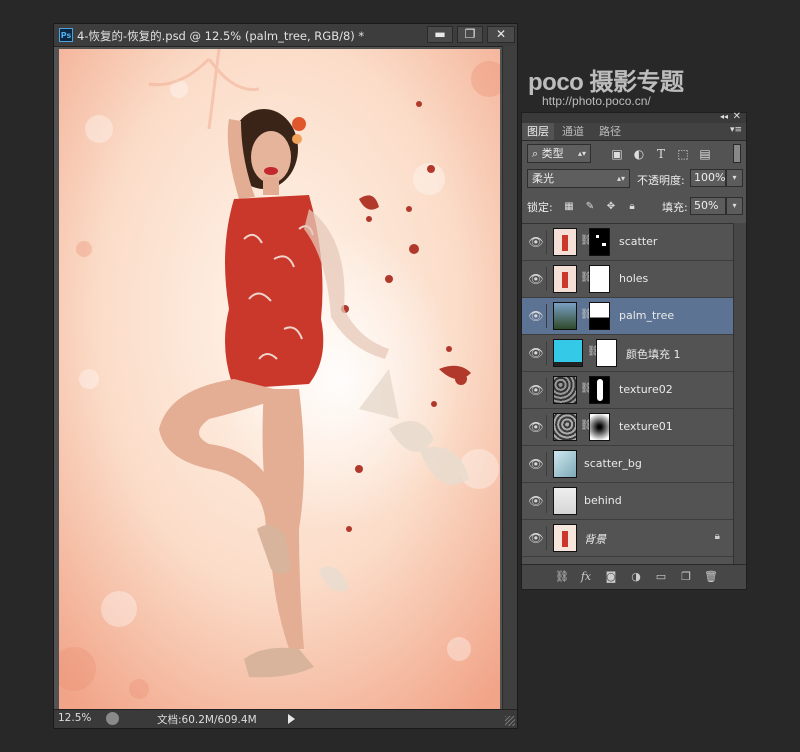 The width and height of the screenshot is (800, 752). What do you see at coordinates (603, 500) in the screenshot?
I see `layer-name: behind` at bounding box center [603, 500].